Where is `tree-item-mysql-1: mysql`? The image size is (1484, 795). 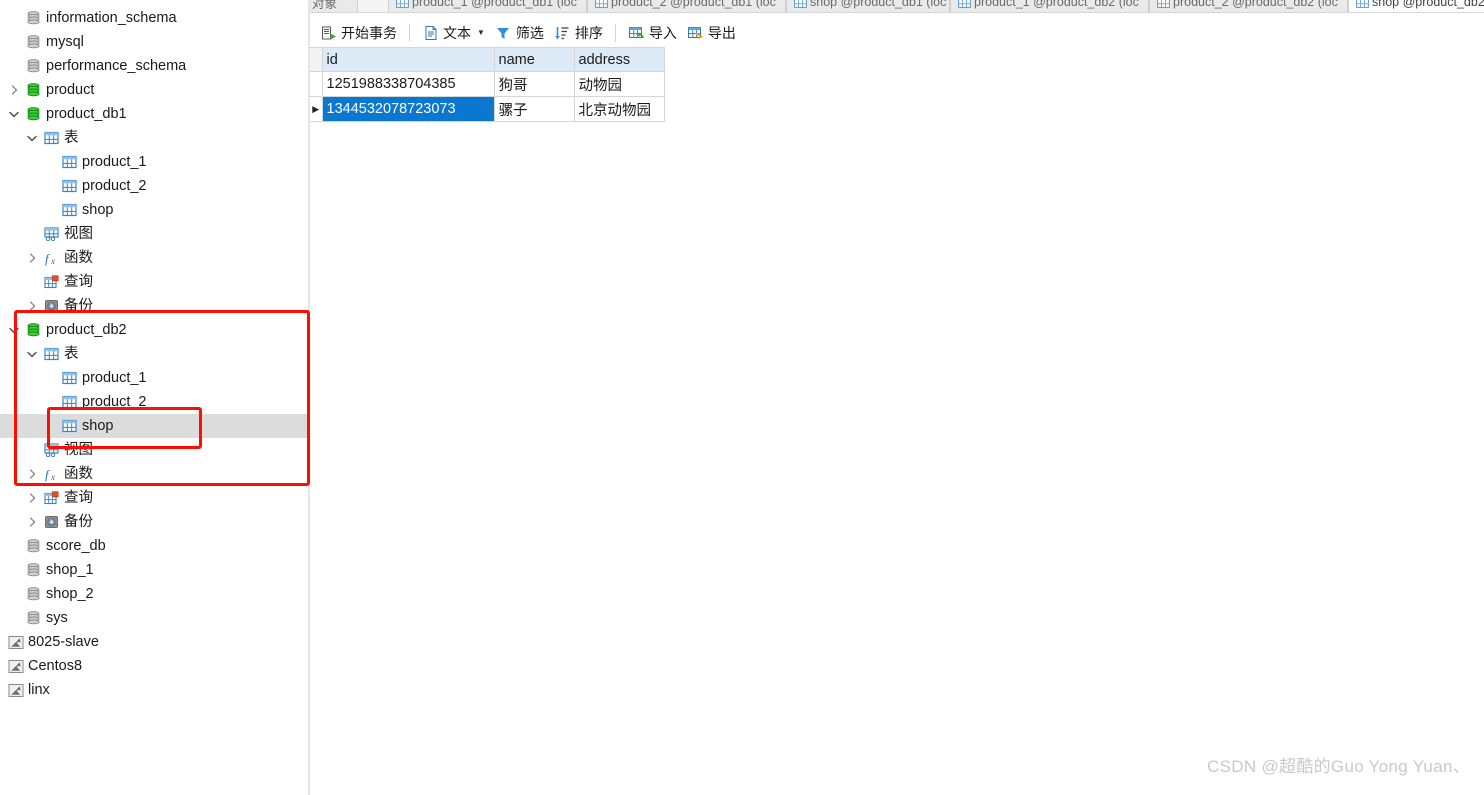 tree-item-mysql-1: mysql is located at coordinates (154, 42).